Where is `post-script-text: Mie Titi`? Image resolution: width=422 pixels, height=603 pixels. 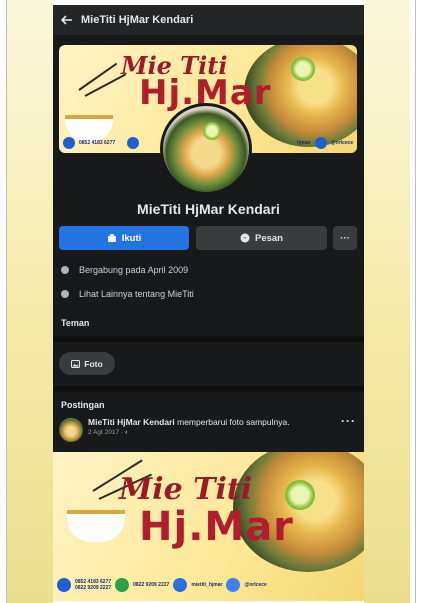 post-script-text: Mie Titi is located at coordinates (186, 489).